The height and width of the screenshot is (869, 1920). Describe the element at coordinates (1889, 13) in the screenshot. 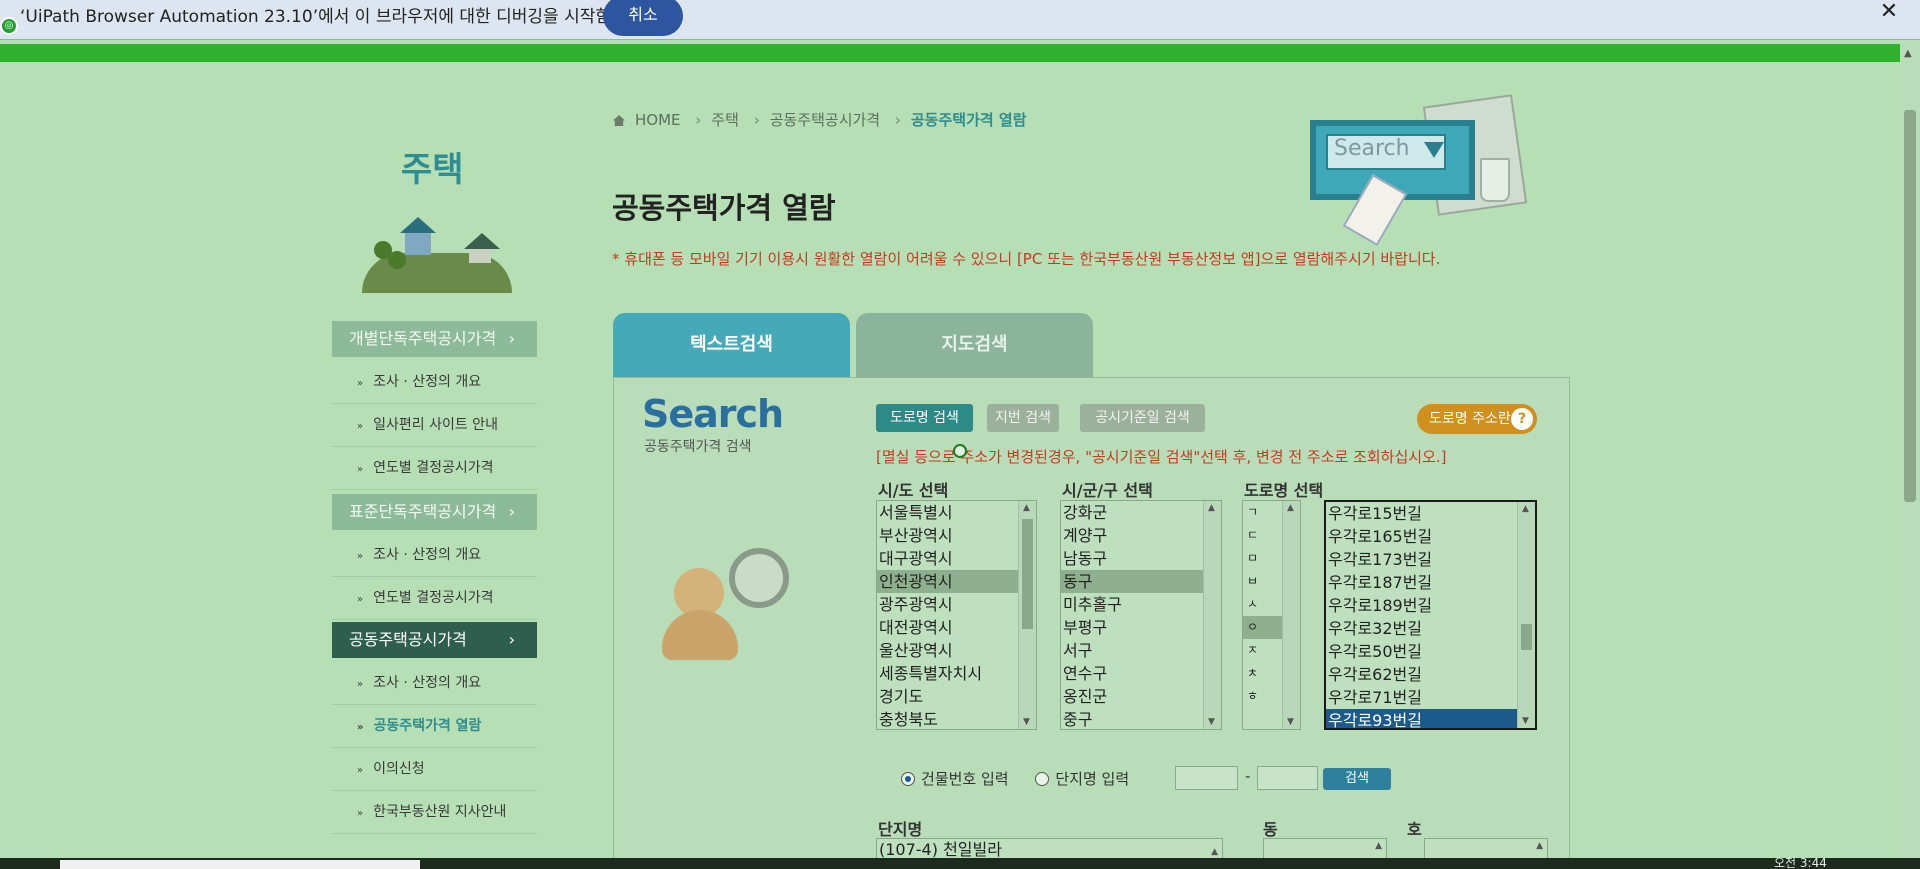

I see `close-icon: ✕` at that location.